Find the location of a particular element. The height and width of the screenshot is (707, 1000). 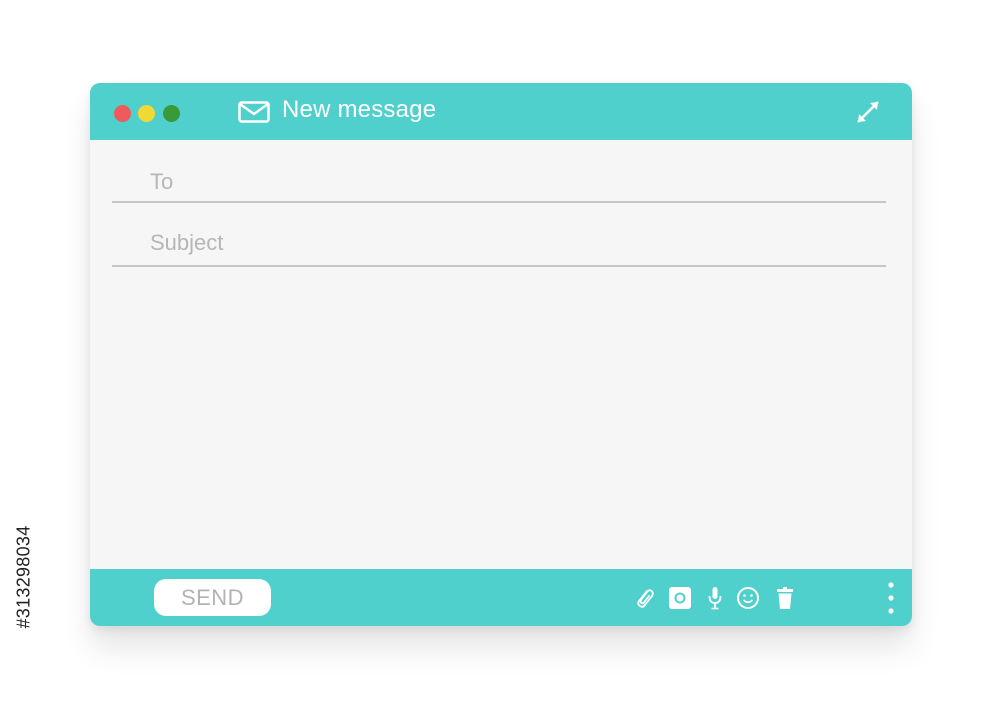

send-button: SEND is located at coordinates (212, 597).